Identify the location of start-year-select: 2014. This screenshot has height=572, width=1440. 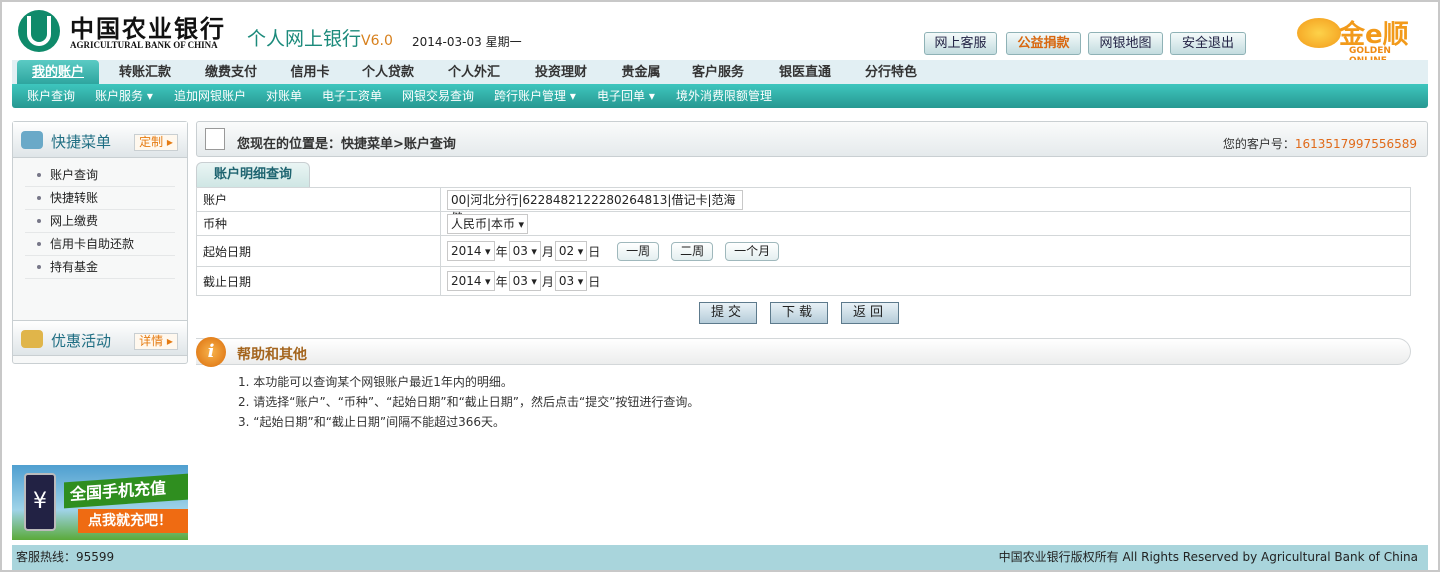
(471, 251).